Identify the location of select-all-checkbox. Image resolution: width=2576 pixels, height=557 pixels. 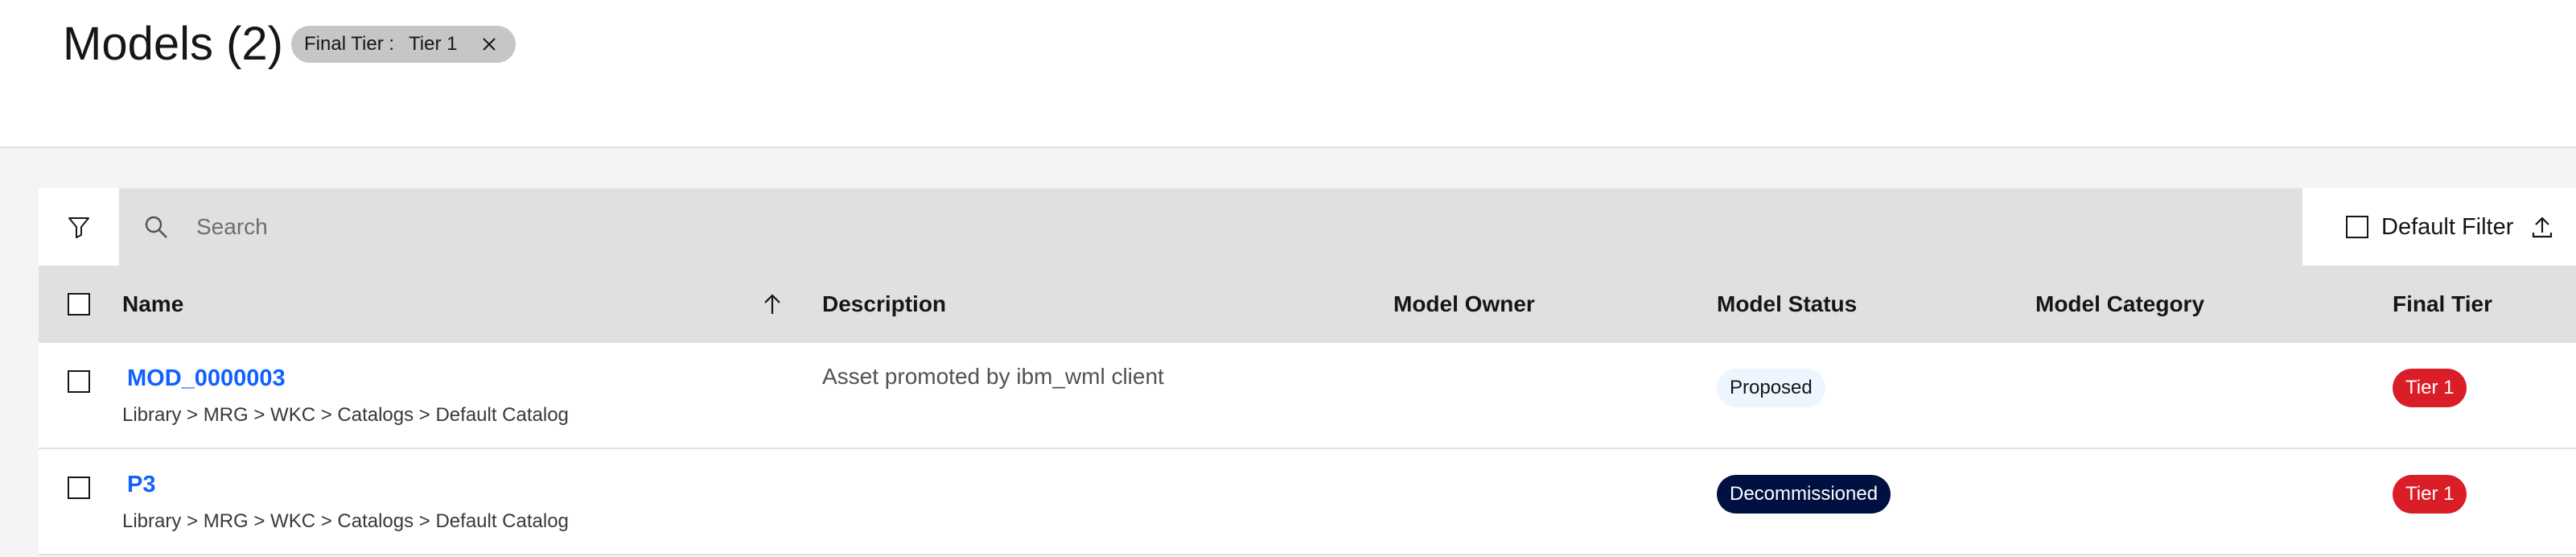
(79, 304).